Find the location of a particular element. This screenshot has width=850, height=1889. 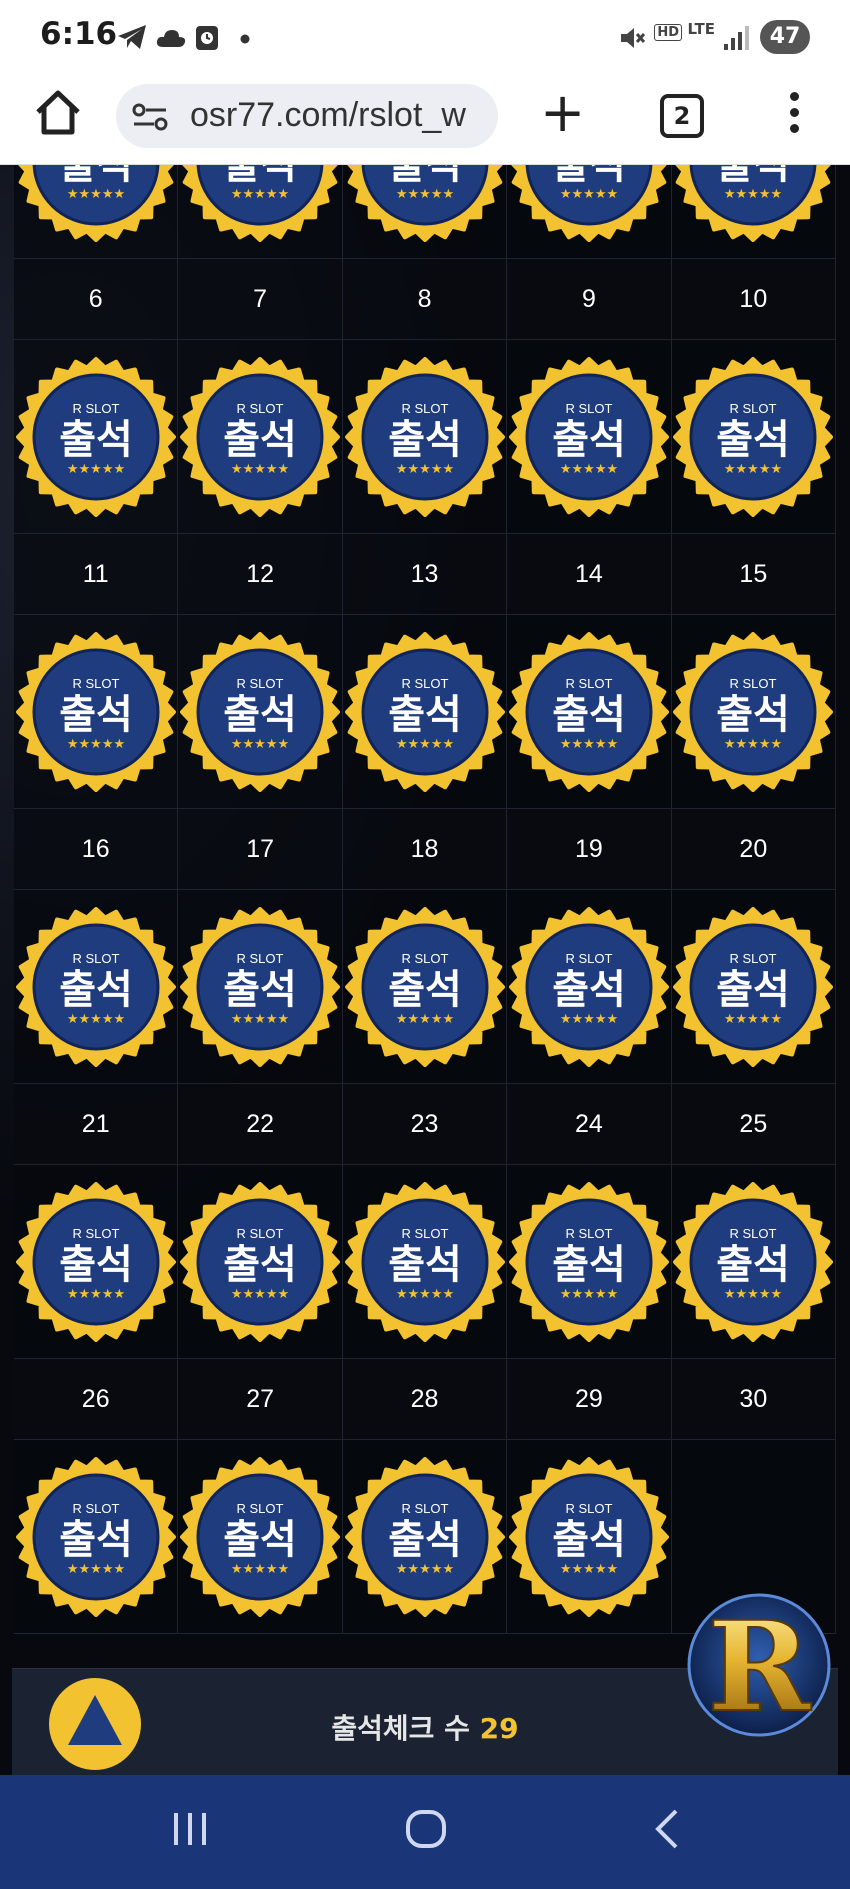

day-number: 14 is located at coordinates (589, 574).